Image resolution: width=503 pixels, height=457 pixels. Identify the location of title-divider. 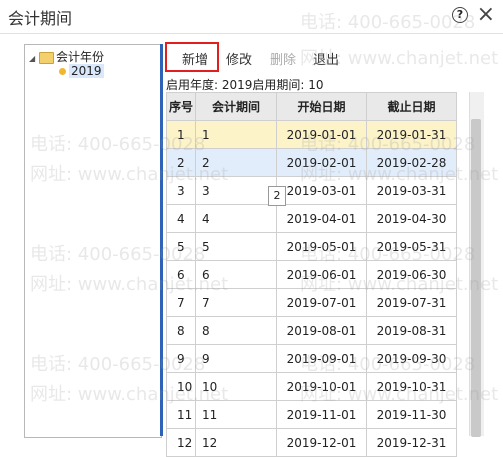
(251, 33).